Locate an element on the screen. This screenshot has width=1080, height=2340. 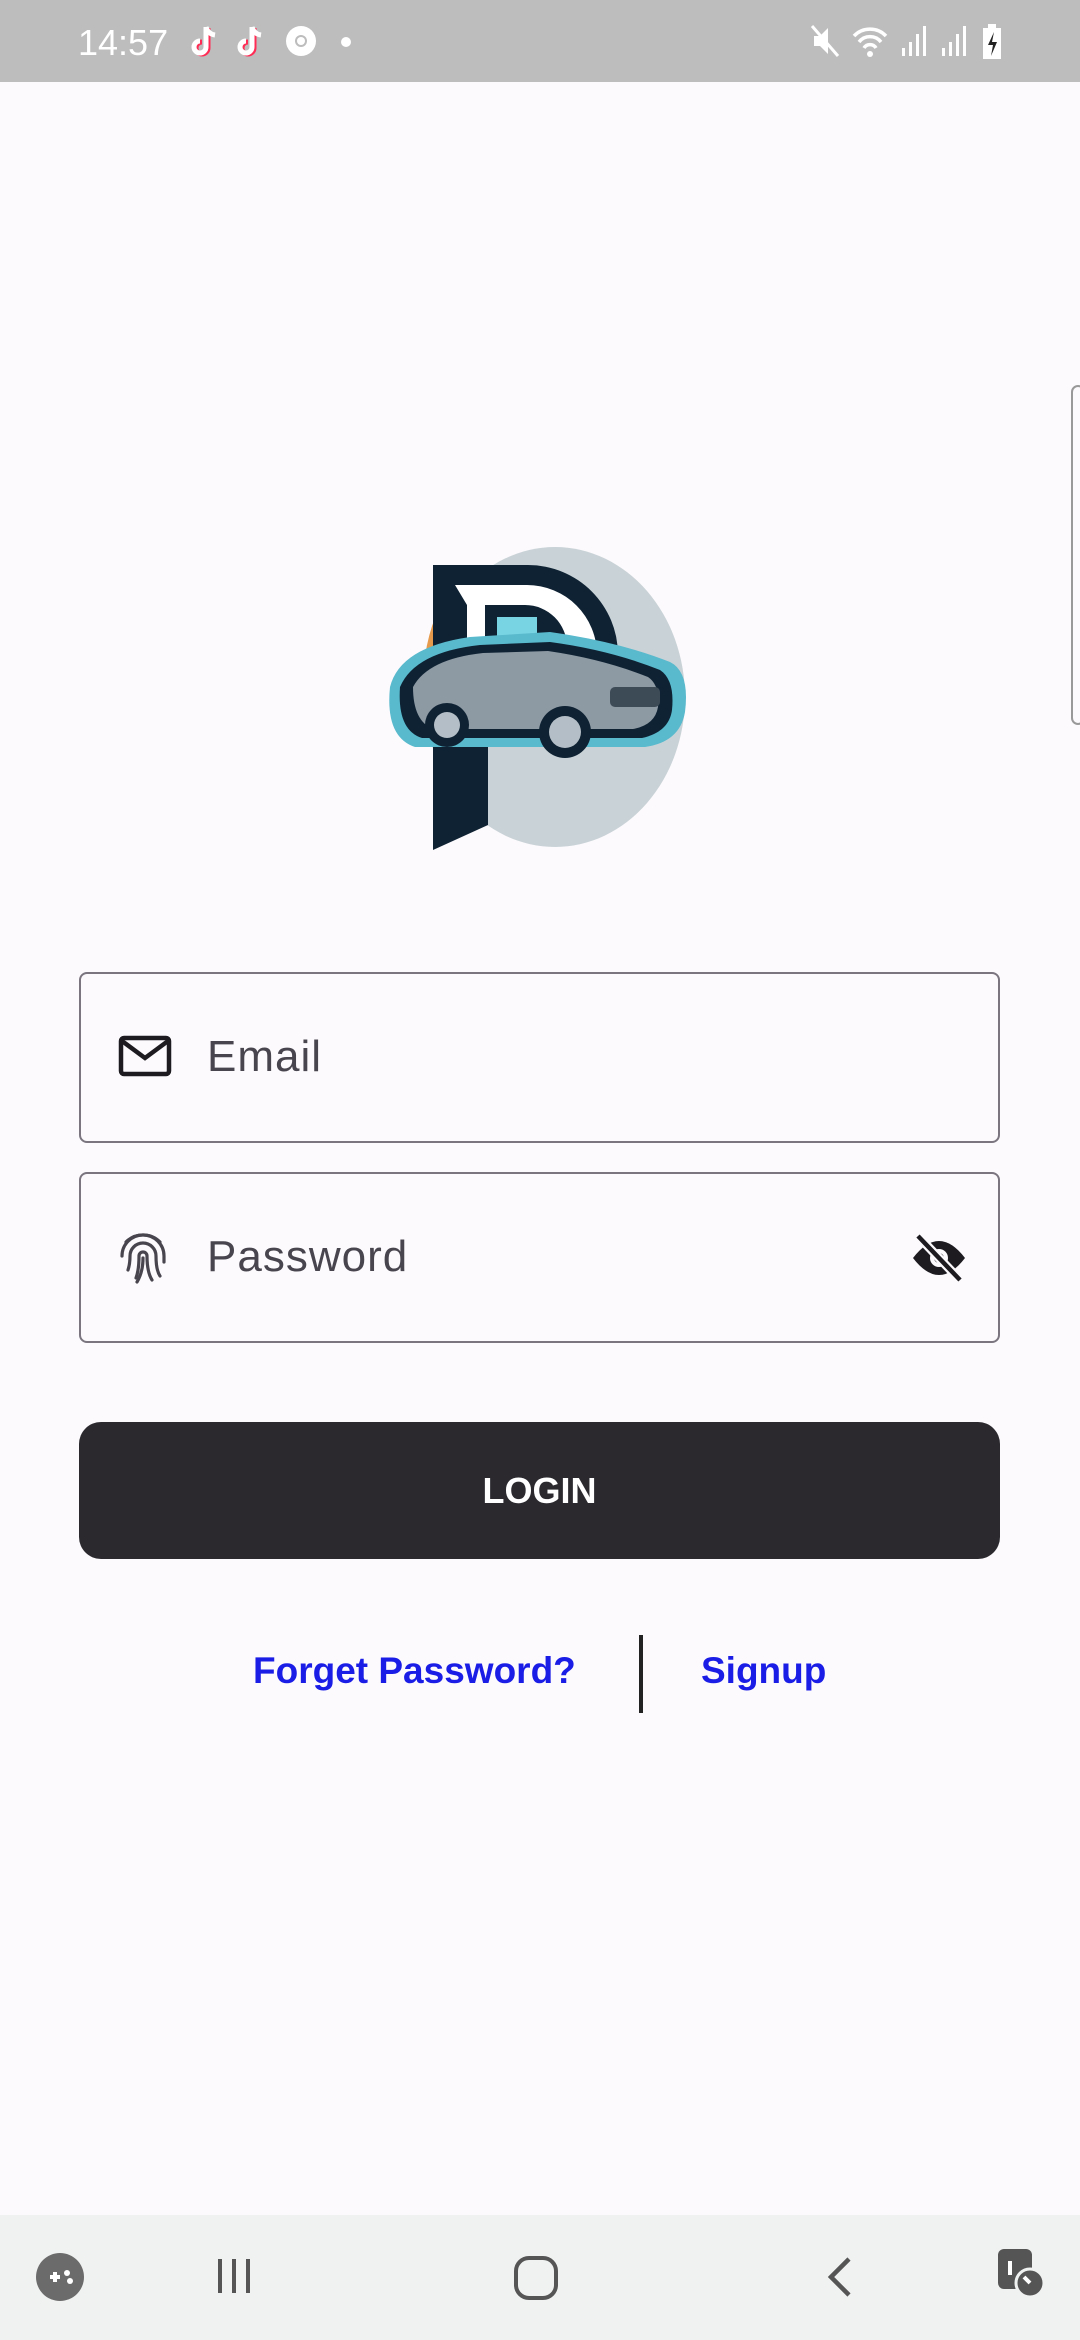
signup-link: Signup is located at coordinates (763, 1671).